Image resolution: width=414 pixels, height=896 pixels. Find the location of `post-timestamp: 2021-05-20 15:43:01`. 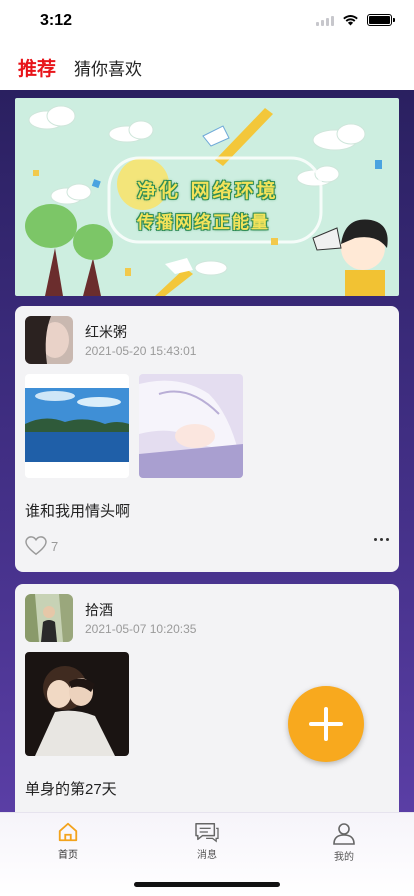

post-timestamp: 2021-05-20 15:43:01 is located at coordinates (141, 351).